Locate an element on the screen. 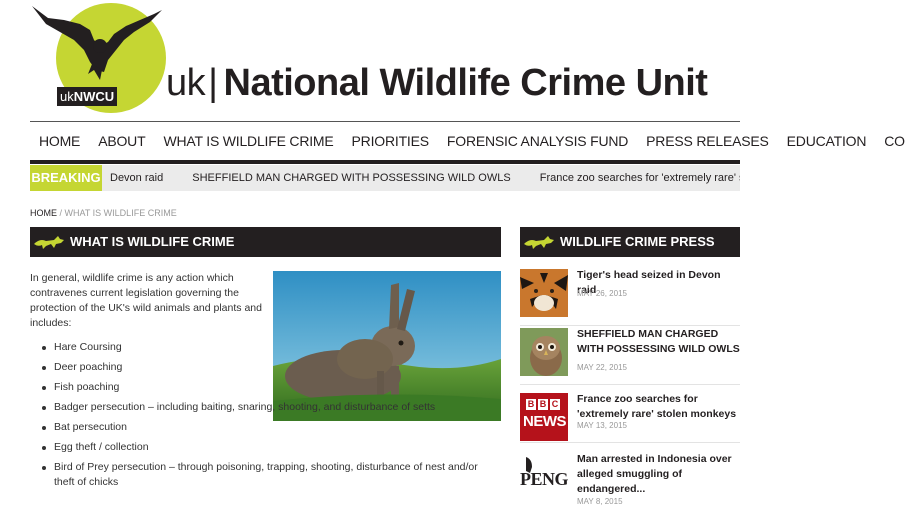 This screenshot has width=905, height=506. owl-thumbnail is located at coordinates (544, 352).